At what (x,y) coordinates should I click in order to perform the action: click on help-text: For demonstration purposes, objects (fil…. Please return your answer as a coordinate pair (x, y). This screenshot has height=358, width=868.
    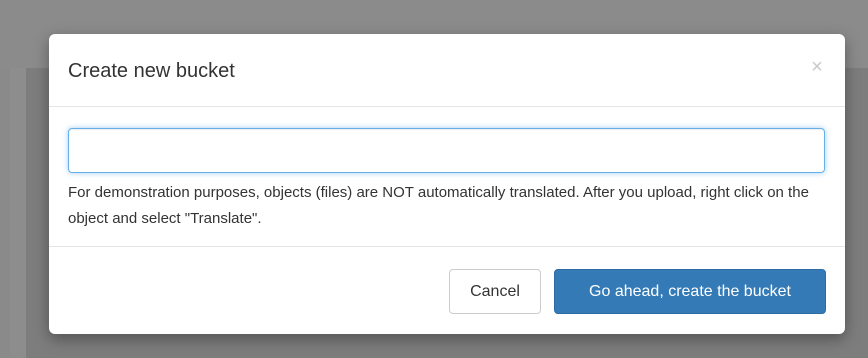
    Looking at the image, I should click on (438, 205).